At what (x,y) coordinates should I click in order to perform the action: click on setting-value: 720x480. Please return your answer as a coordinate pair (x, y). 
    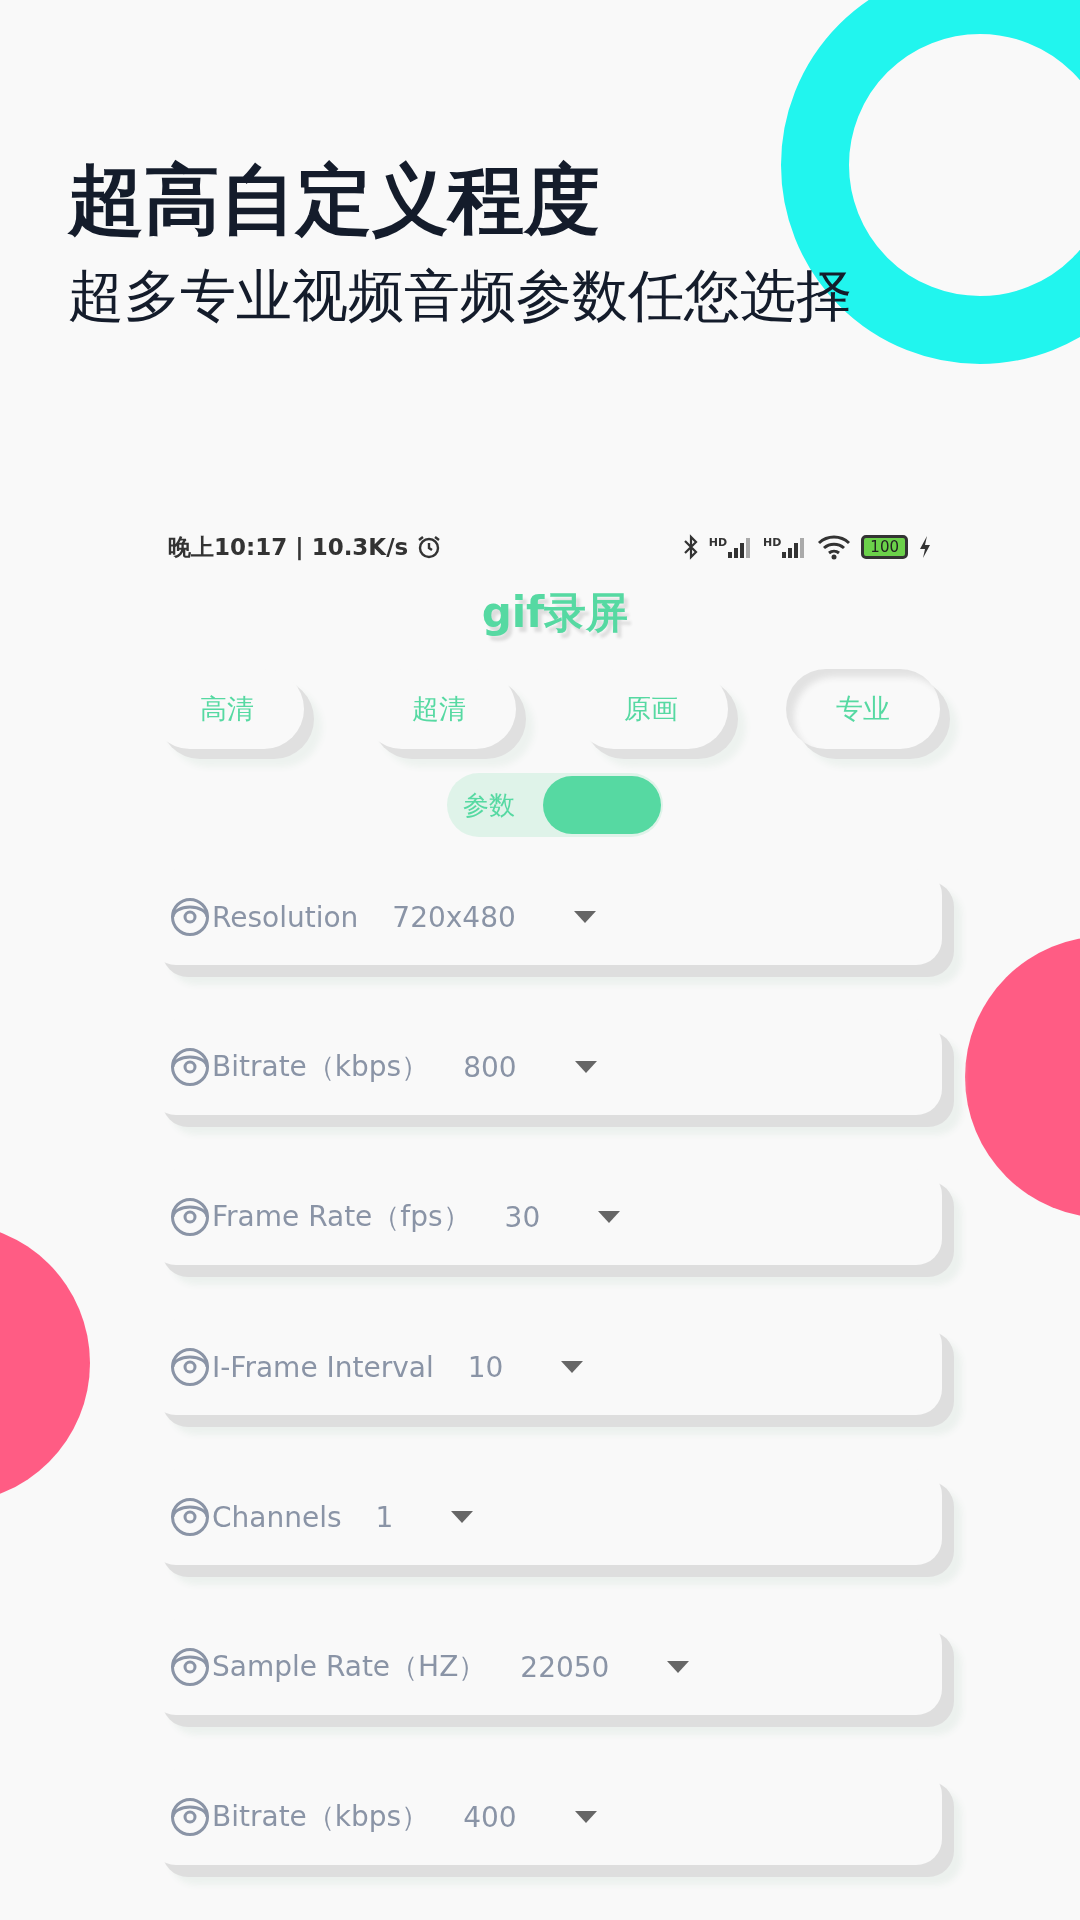
    Looking at the image, I should click on (454, 917).